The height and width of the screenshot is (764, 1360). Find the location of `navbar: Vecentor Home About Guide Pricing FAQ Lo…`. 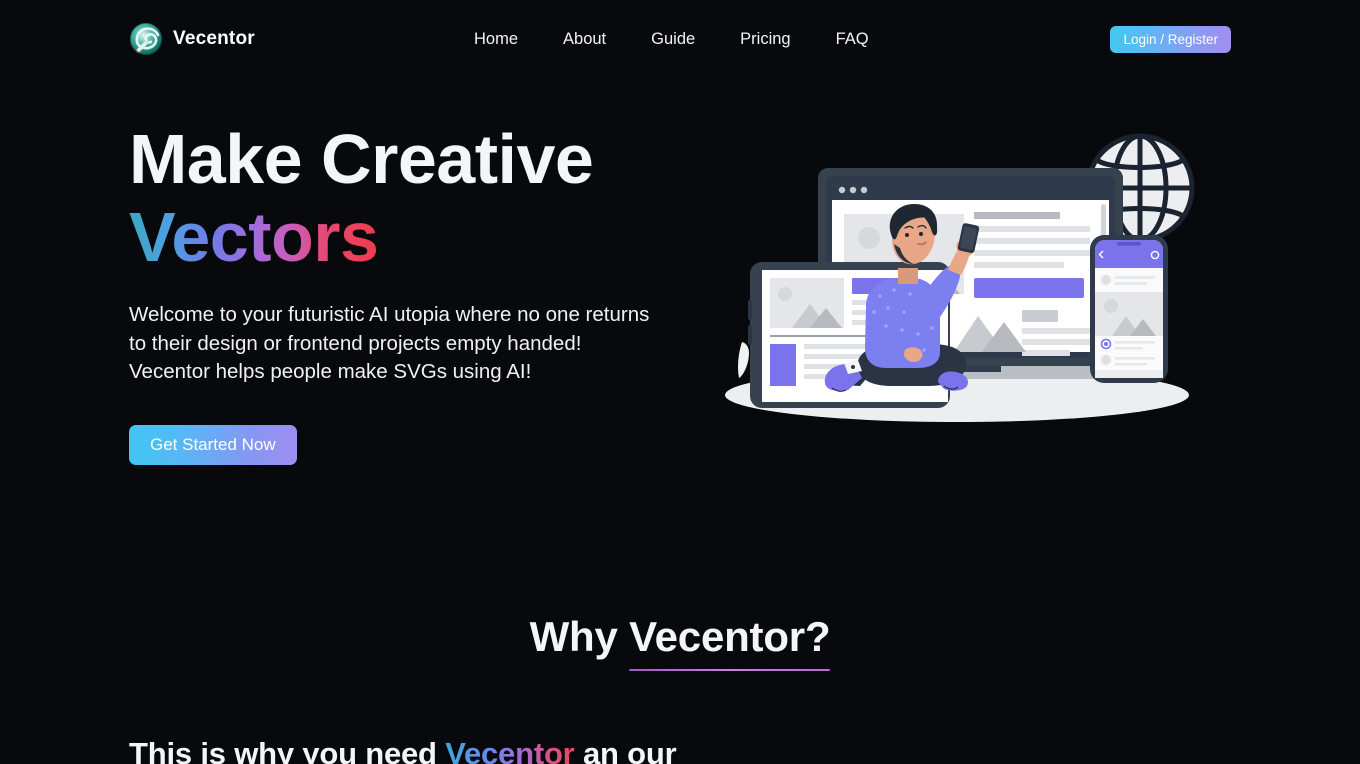

navbar: Vecentor Home About Guide Pricing FAQ Lo… is located at coordinates (680, 39).